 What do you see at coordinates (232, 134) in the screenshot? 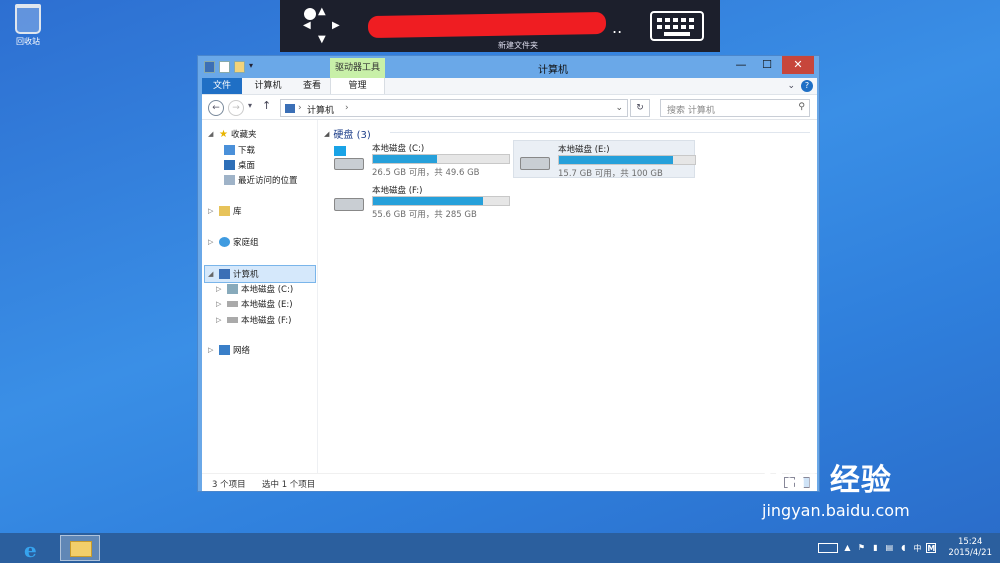
I see `sidebar-item-favorites: ◢ ★ 收藏夹` at bounding box center [232, 134].